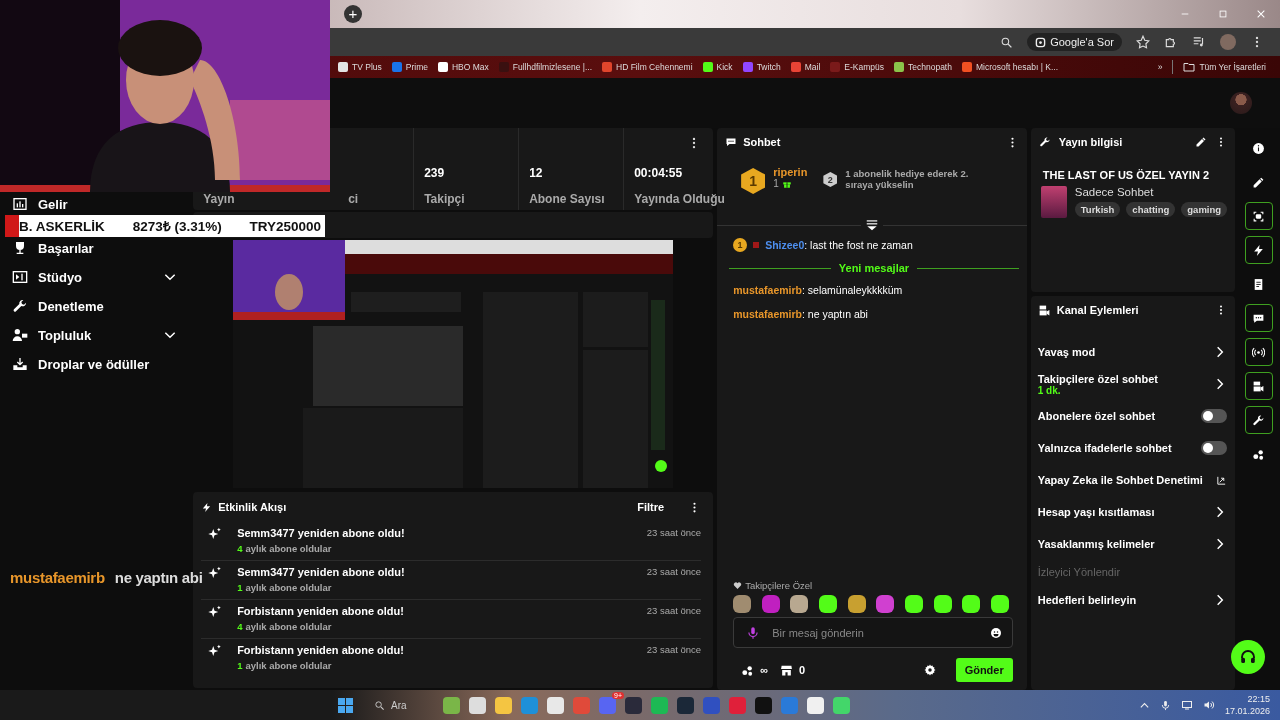 The height and width of the screenshot is (720, 1280). Describe the element at coordinates (857, 67) in the screenshot. I see `bookmark-link: E-Kampüs` at that location.